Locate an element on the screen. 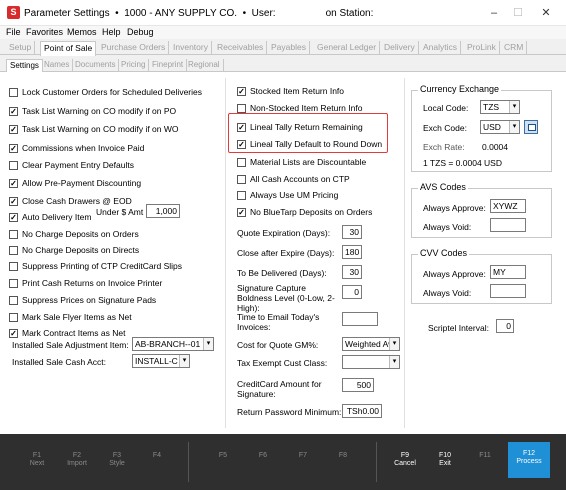 The image size is (566, 490). exch-rate-value: 0.0004 is located at coordinates (495, 147).